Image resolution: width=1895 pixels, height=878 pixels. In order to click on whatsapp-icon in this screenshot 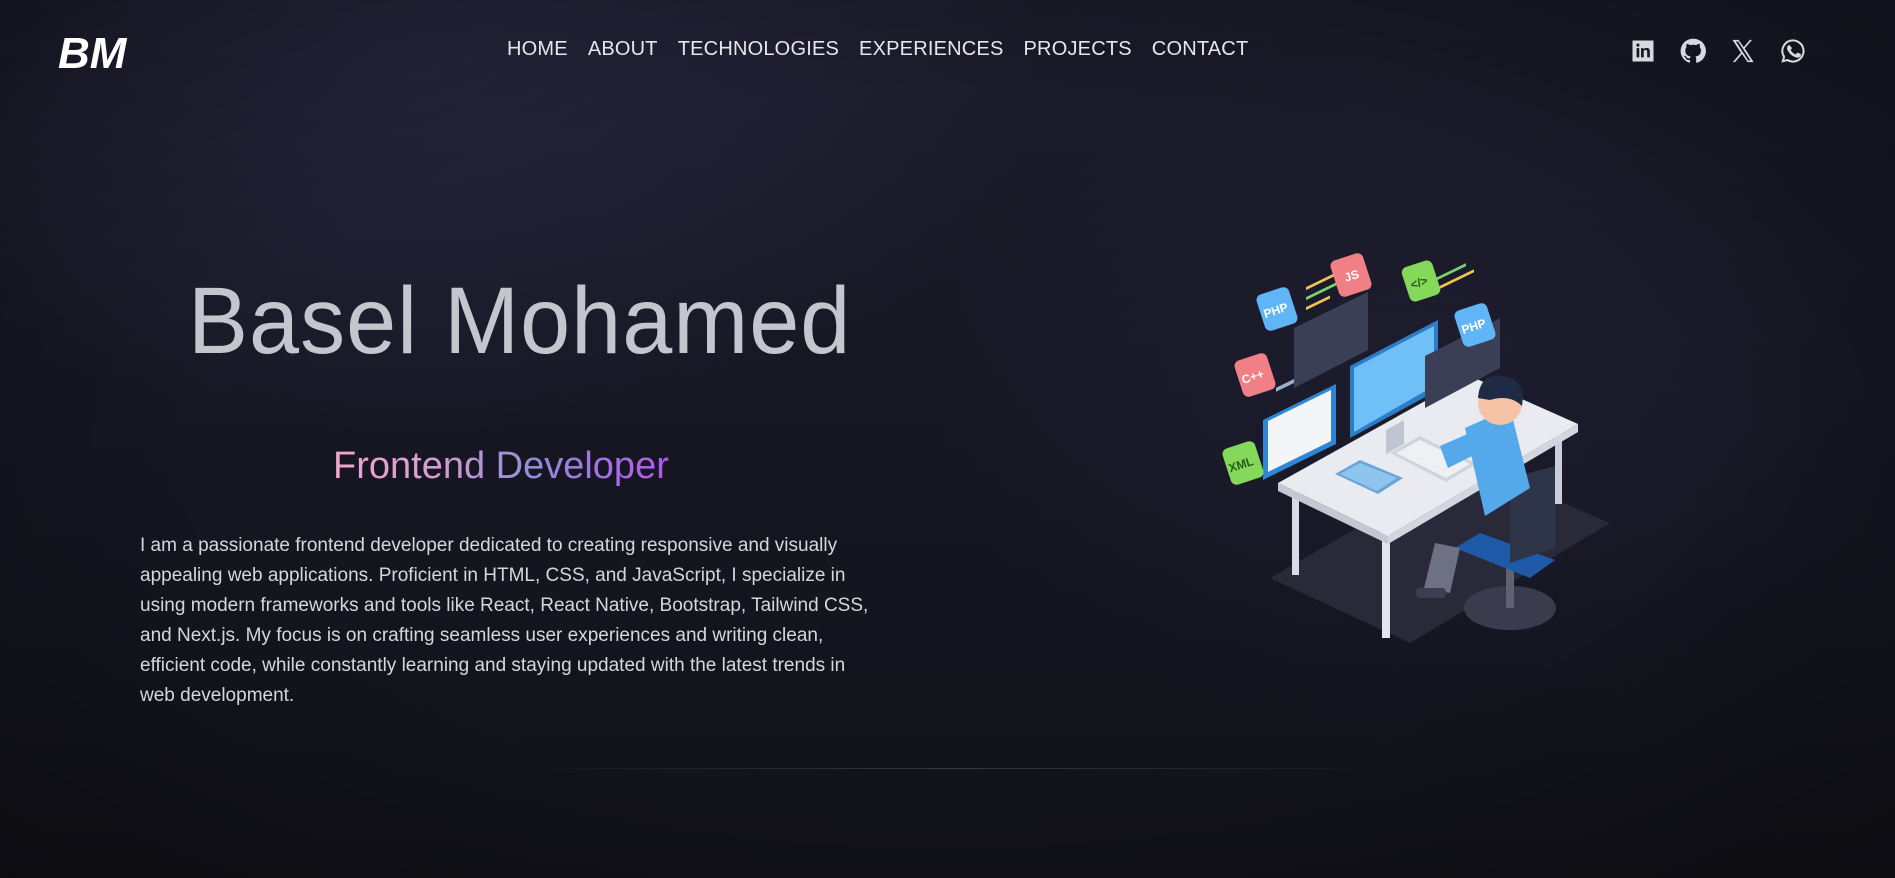, I will do `click(1793, 51)`.